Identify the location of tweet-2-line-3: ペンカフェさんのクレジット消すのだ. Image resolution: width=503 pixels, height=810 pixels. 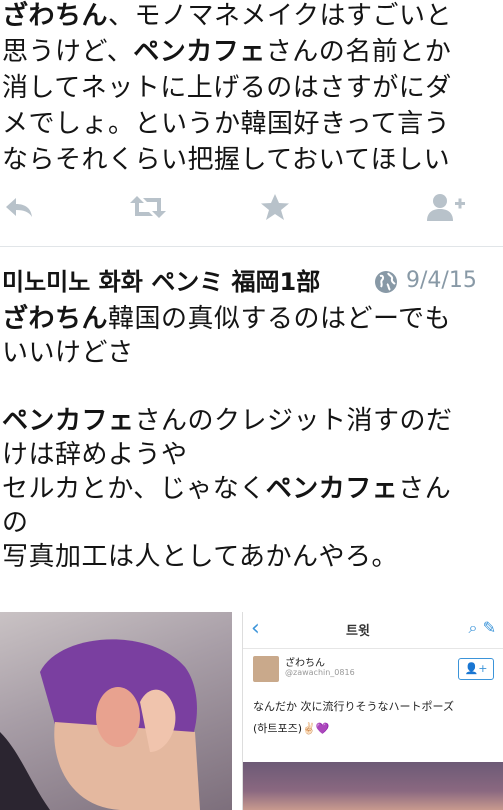
(227, 421).